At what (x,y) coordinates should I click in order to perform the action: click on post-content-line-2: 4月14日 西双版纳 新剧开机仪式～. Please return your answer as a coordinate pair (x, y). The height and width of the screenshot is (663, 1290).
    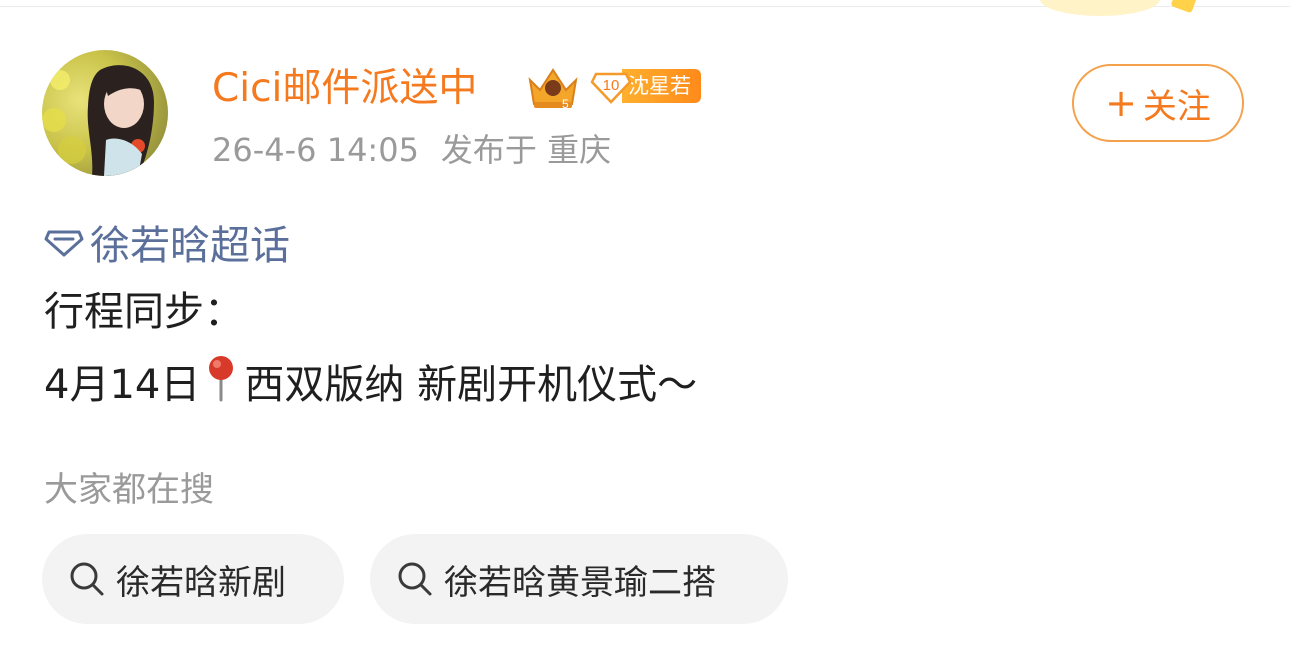
    Looking at the image, I should click on (370, 384).